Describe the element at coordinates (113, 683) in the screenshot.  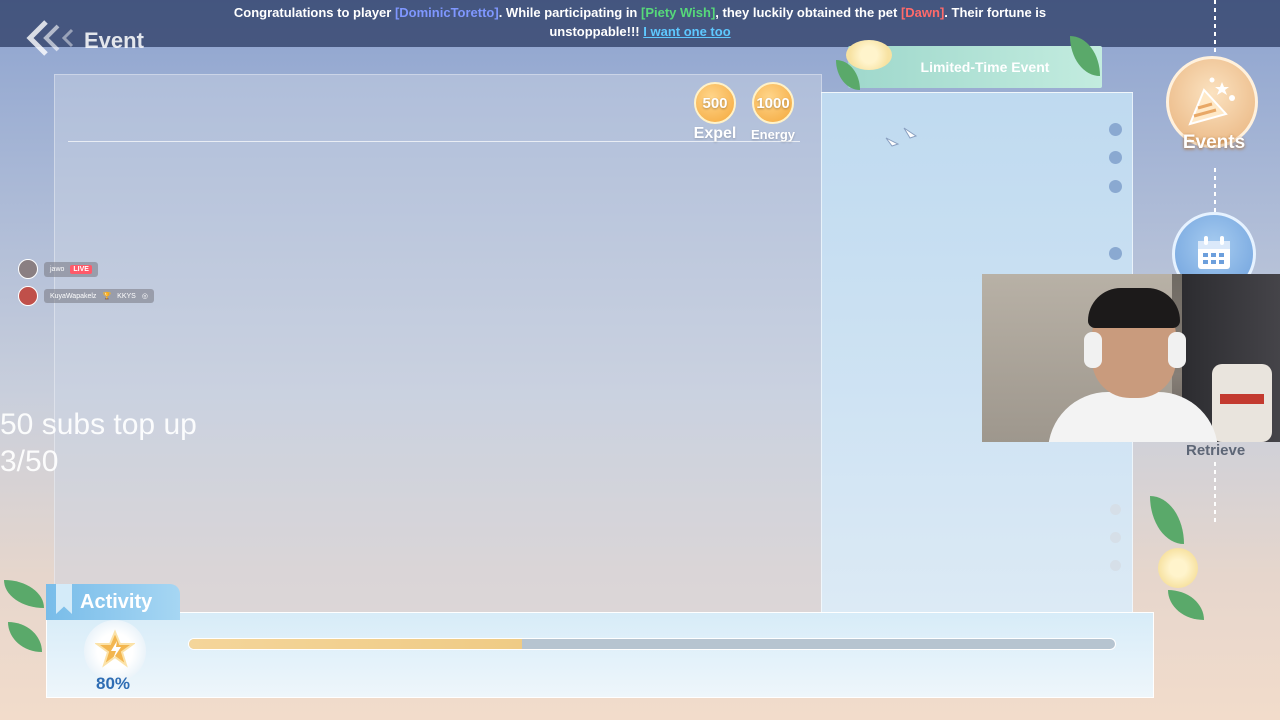
I see `activity-percent: 80%` at that location.